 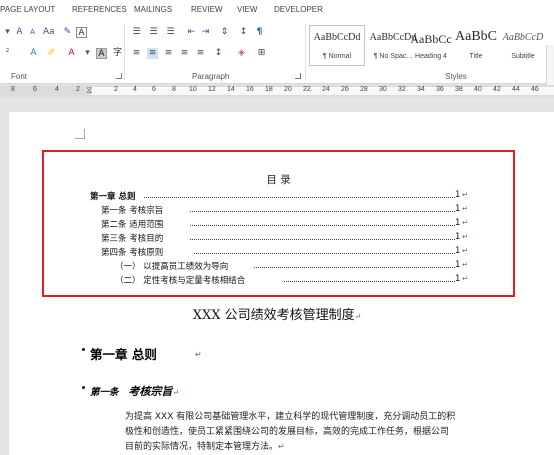 I want to click on borders-icon: ⊞, so click(x=261, y=53).